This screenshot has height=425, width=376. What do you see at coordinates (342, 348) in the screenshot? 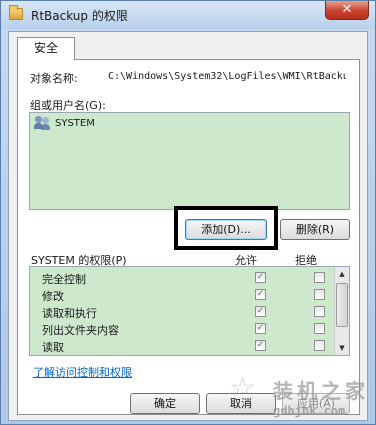
I see `scroll-down-icon: ▼` at bounding box center [342, 348].